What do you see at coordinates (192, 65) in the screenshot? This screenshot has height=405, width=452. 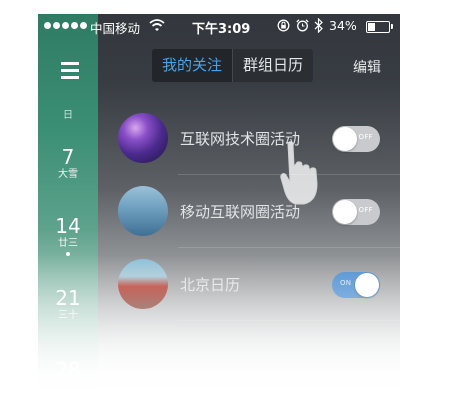 I see `tab-my-following: 我的关注` at bounding box center [192, 65].